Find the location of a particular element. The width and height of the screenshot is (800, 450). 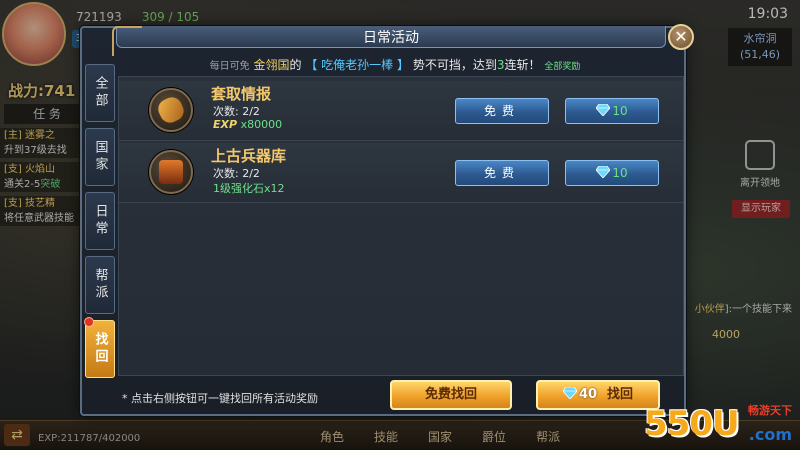

activity-reward: EXP x80000 is located at coordinates (248, 124).